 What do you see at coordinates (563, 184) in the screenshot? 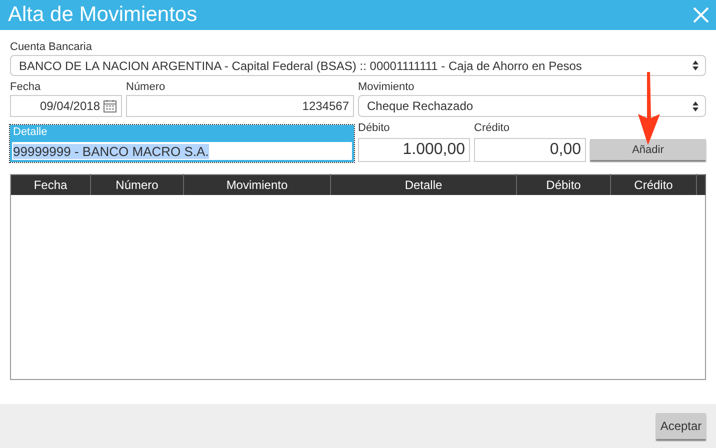
I see `column-header: Débito` at bounding box center [563, 184].